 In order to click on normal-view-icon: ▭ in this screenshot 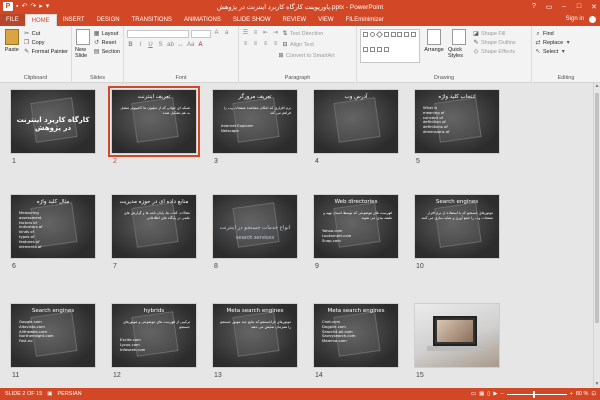, I will do `click(473, 394)`.